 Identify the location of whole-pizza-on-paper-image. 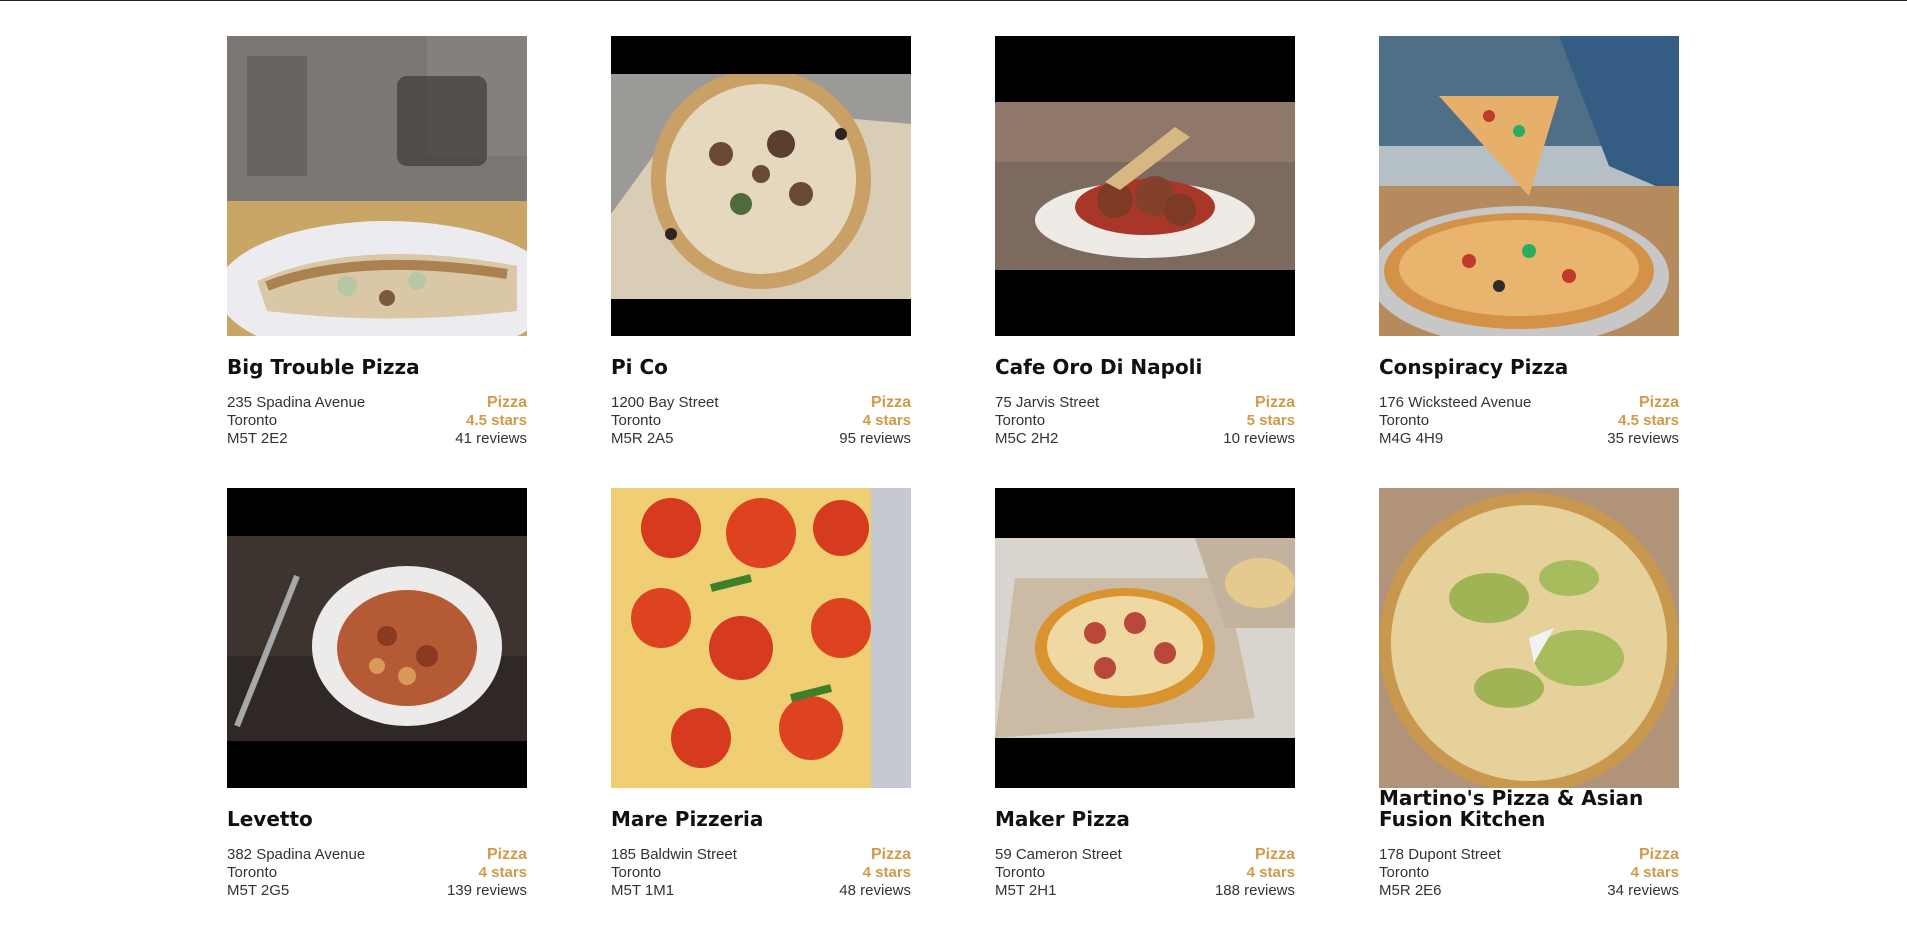
(761, 186).